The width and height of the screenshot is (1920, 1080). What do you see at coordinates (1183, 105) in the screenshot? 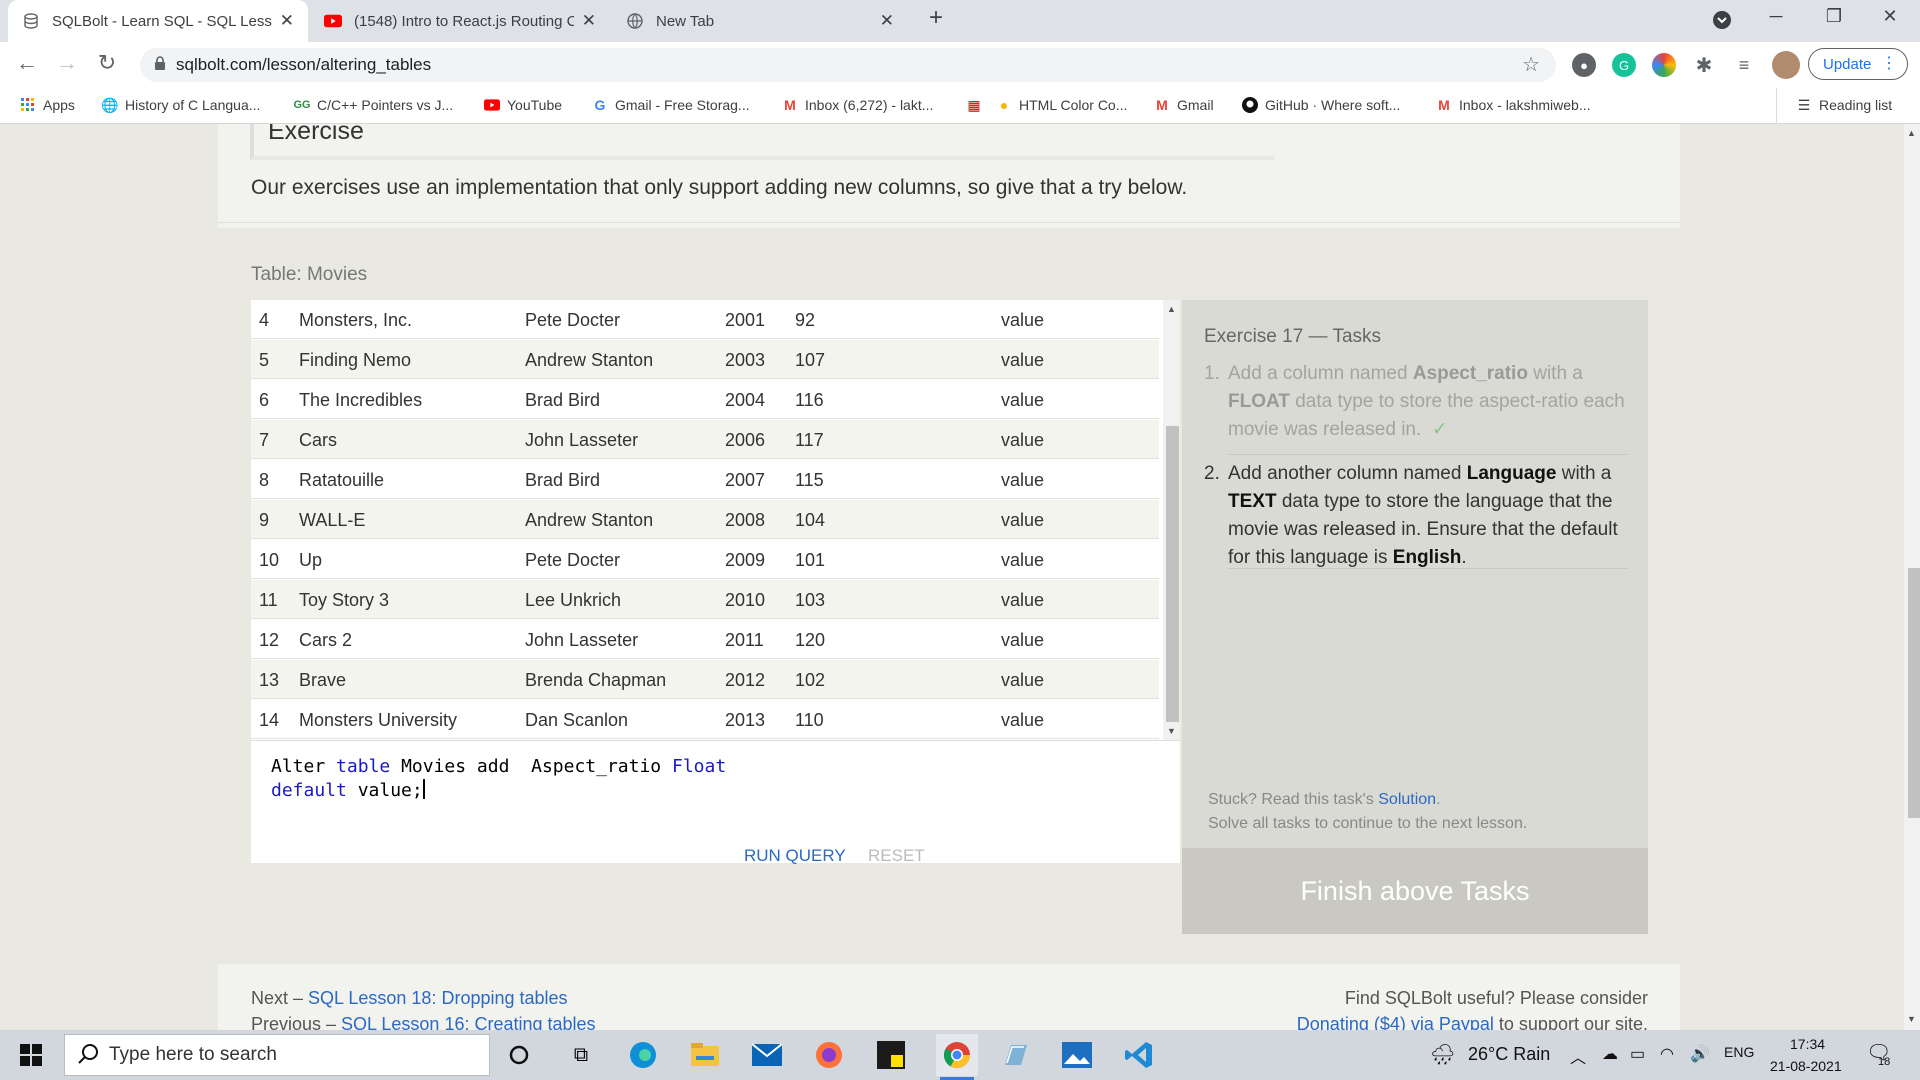
I see `bookmark-gmail: M Gmail` at bounding box center [1183, 105].